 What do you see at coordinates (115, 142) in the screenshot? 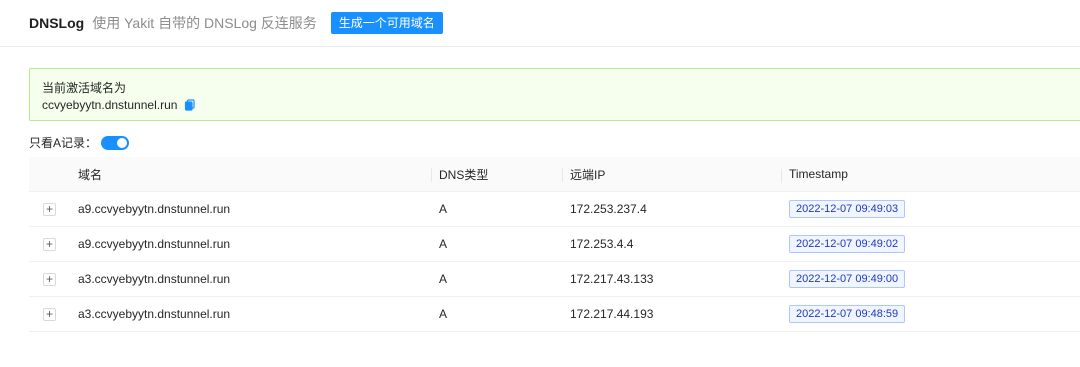
I see `a-record-toggle` at bounding box center [115, 142].